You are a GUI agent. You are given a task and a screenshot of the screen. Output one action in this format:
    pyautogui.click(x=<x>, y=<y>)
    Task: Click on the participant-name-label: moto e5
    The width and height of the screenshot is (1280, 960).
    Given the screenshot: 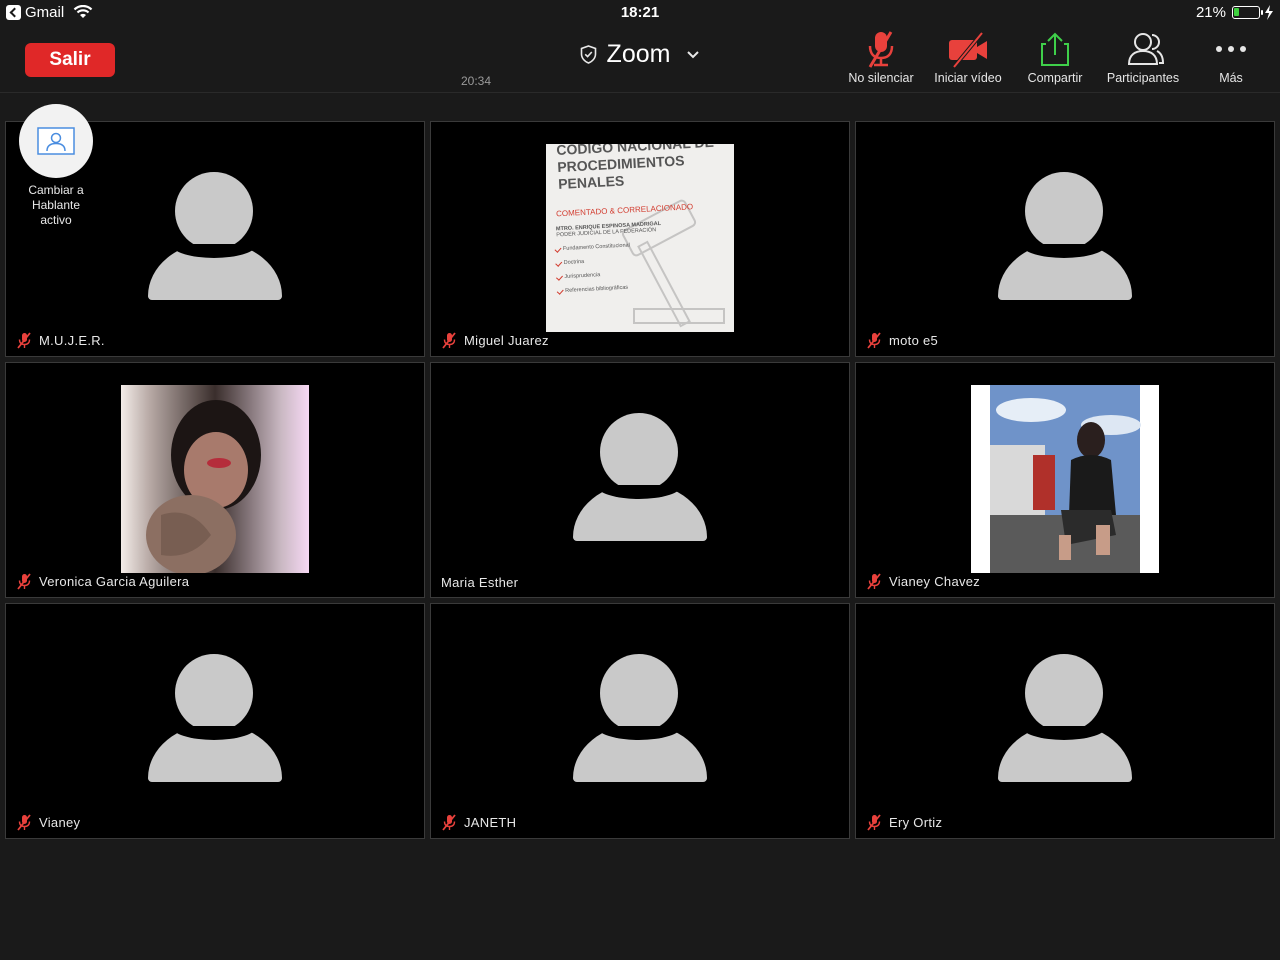 What is the action you would take?
    pyautogui.click(x=902, y=340)
    